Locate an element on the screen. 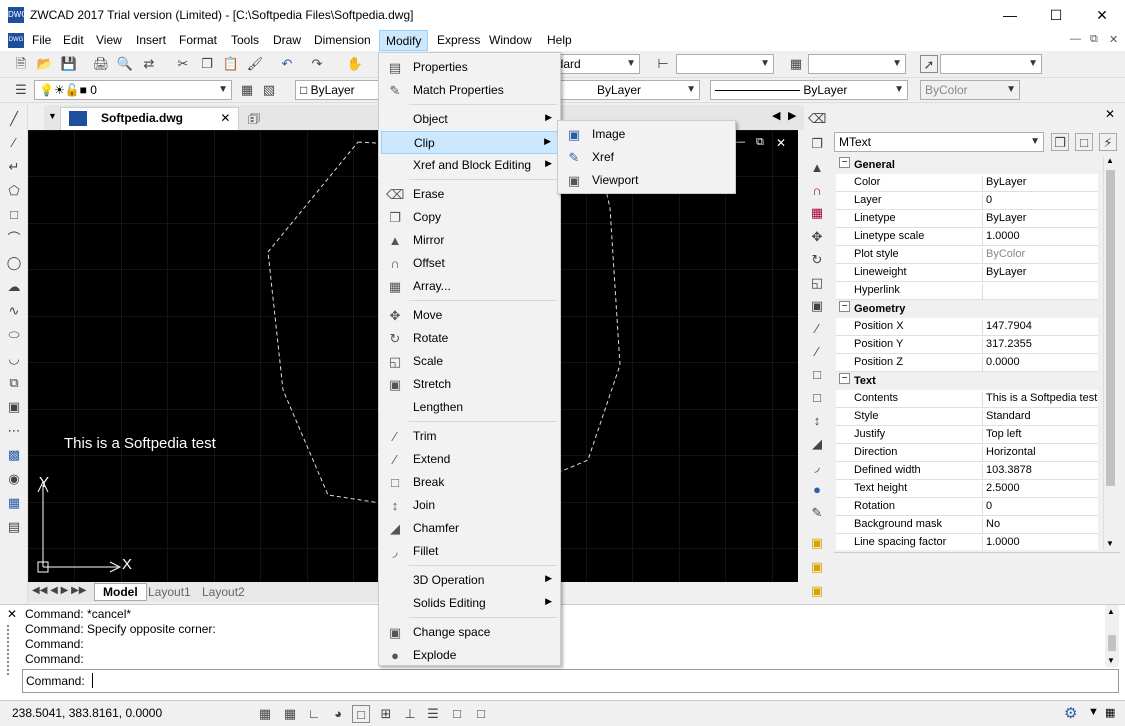 The width and height of the screenshot is (1125, 726). tab-layout2: Layout2 is located at coordinates (223, 592).